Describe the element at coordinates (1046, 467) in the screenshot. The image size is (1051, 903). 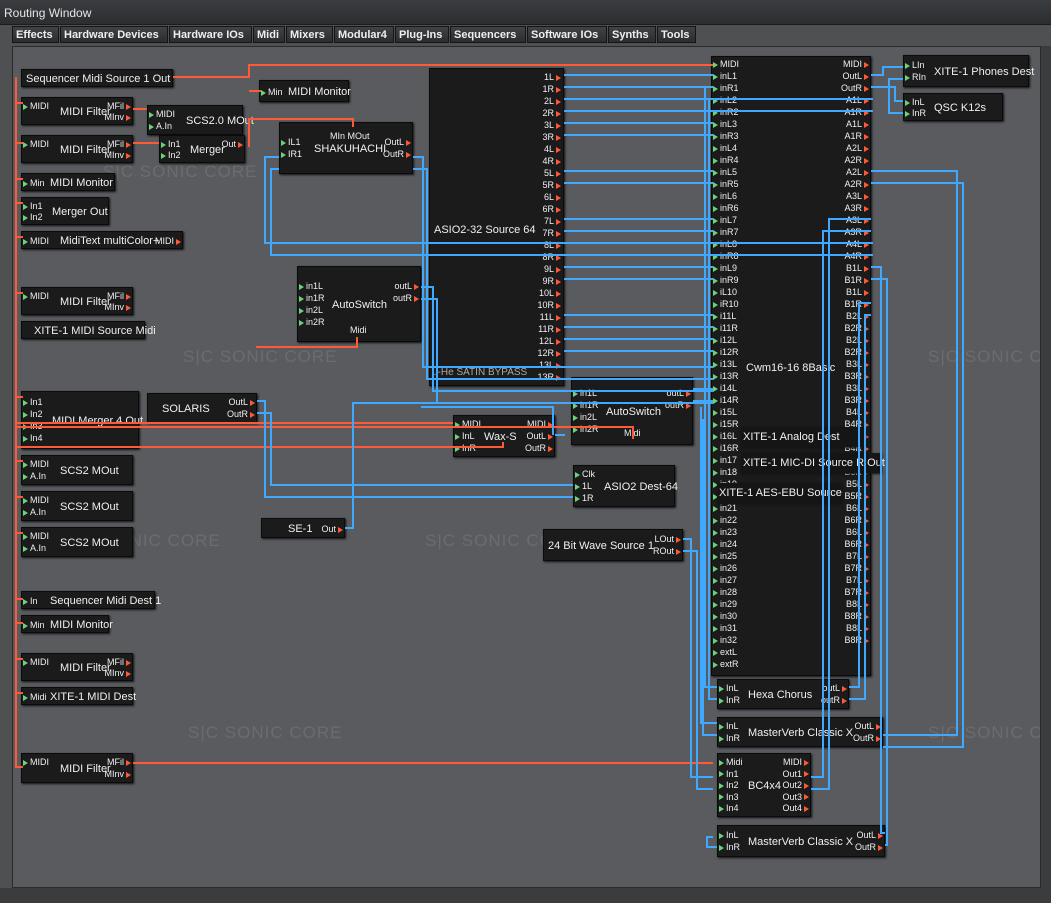
I see `vertical-scrollbar` at that location.